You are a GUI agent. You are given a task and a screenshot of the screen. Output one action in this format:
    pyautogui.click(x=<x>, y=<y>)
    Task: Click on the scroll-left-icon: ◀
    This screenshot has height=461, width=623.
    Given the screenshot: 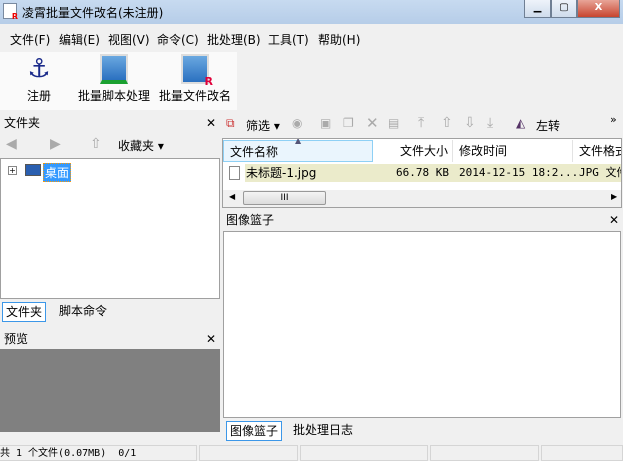 What is the action you would take?
    pyautogui.click(x=232, y=196)
    